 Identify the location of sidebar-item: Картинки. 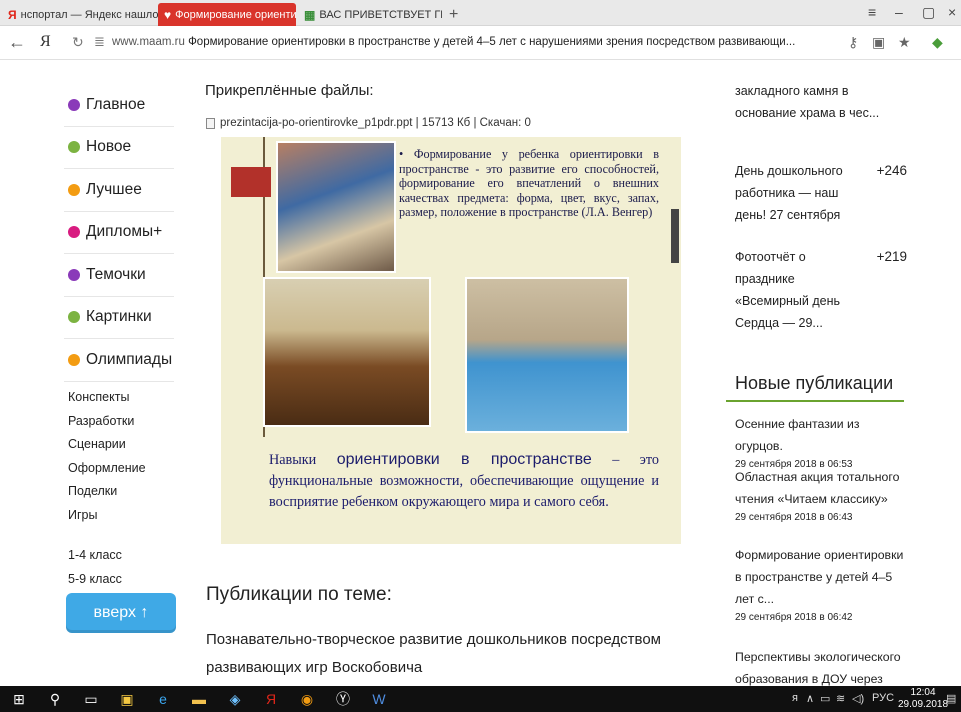
(119, 318).